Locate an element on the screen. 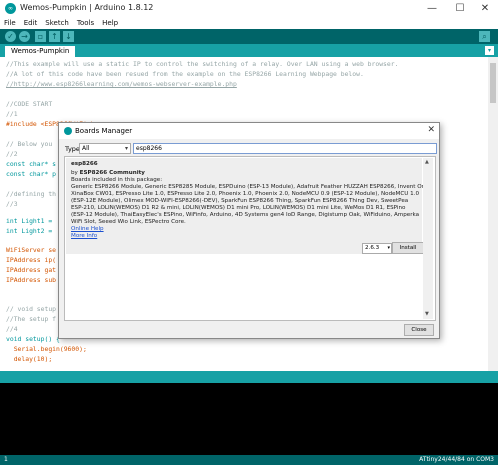 Image resolution: width=498 pixels, height=465 pixels. maximize-button: ☐ is located at coordinates (460, 8).